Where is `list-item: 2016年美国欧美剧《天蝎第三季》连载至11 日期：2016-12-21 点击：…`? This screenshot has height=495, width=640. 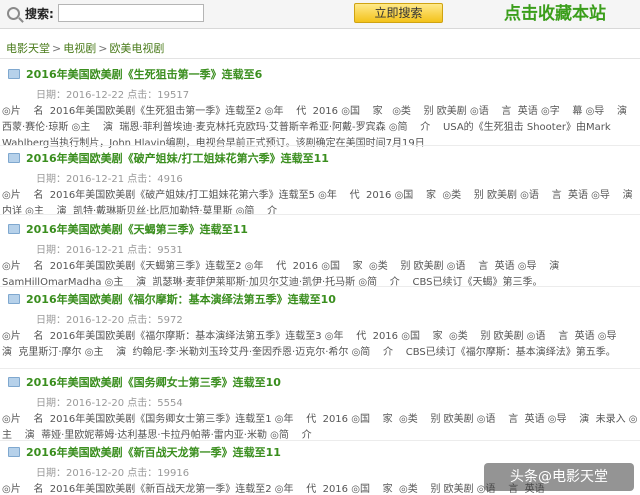
list-item: 2016年美国欧美剧《天蝎第三季》连载至11 日期：2016-12-21 点击：… is located at coordinates (320, 254).